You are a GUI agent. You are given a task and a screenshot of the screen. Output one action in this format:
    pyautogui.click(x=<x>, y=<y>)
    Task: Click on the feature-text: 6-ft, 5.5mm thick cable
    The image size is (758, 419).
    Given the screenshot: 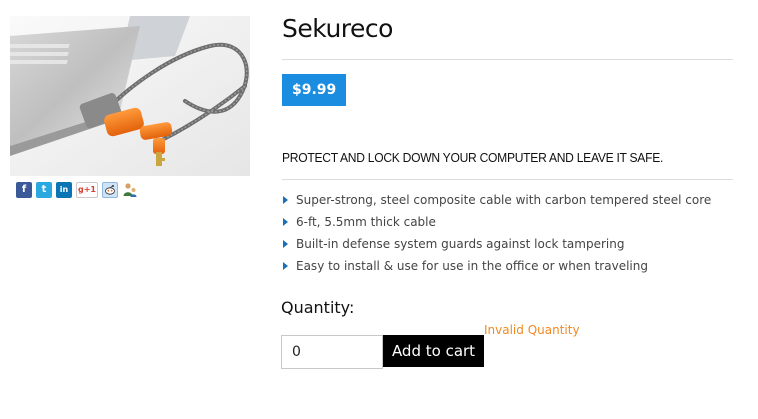 What is the action you would take?
    pyautogui.click(x=366, y=222)
    